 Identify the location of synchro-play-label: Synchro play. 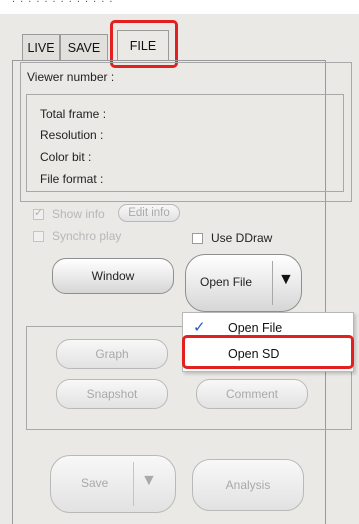
(87, 236).